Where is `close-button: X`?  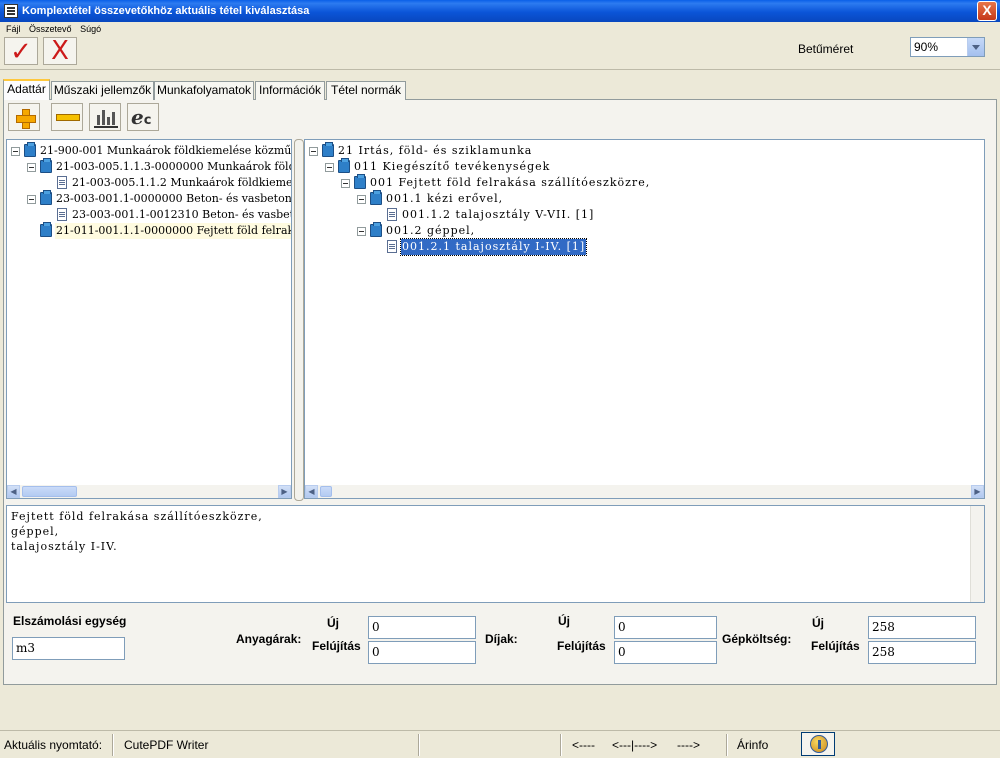
close-button: X is located at coordinates (987, 11).